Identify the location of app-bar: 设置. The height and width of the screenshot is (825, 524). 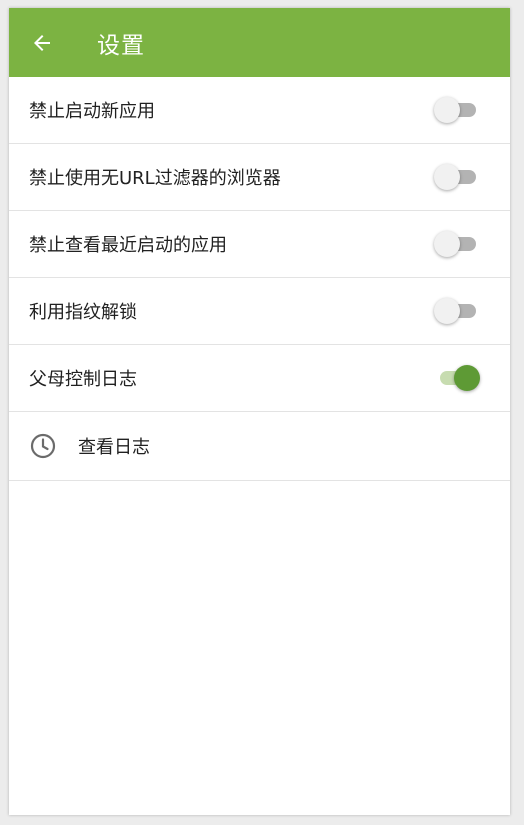
(259, 42).